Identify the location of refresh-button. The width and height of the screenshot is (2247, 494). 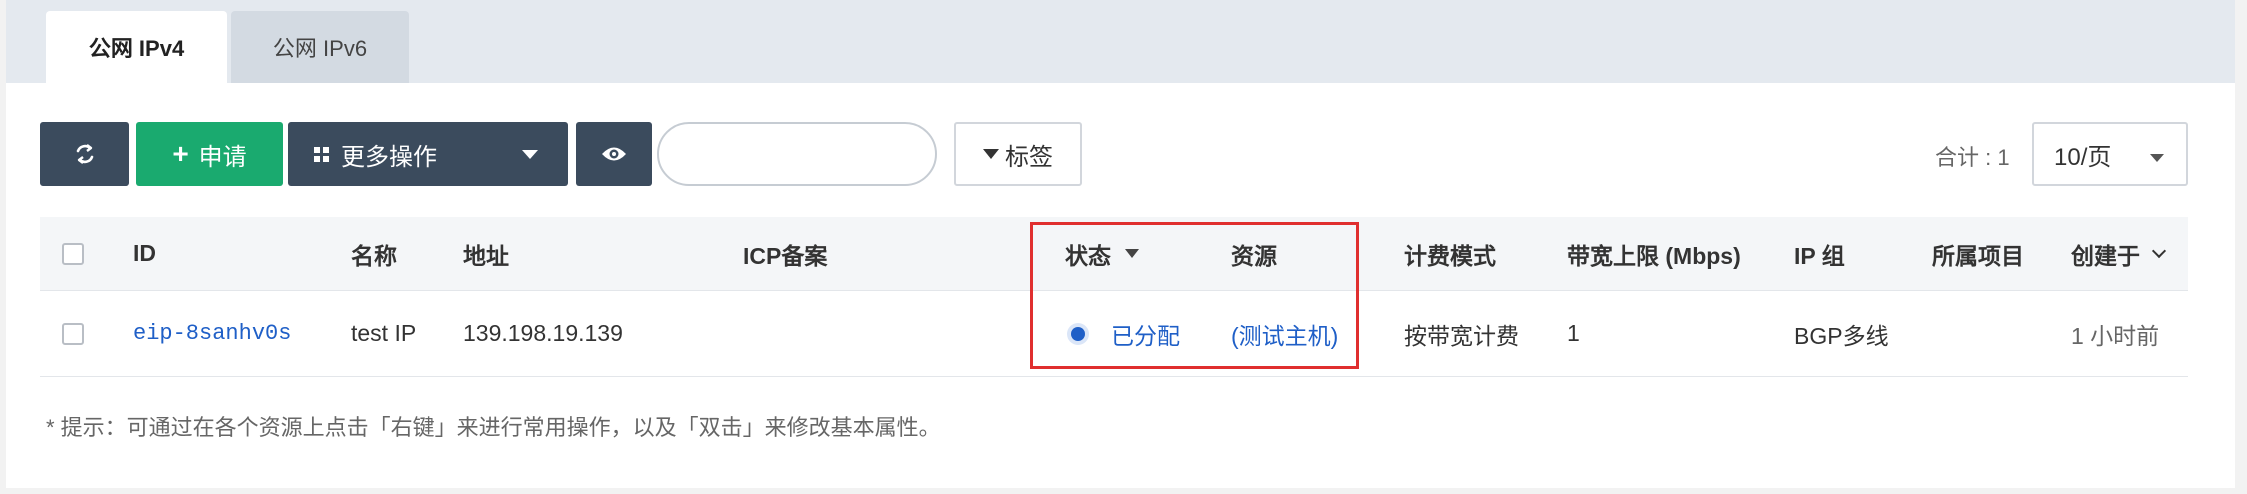
(84, 154).